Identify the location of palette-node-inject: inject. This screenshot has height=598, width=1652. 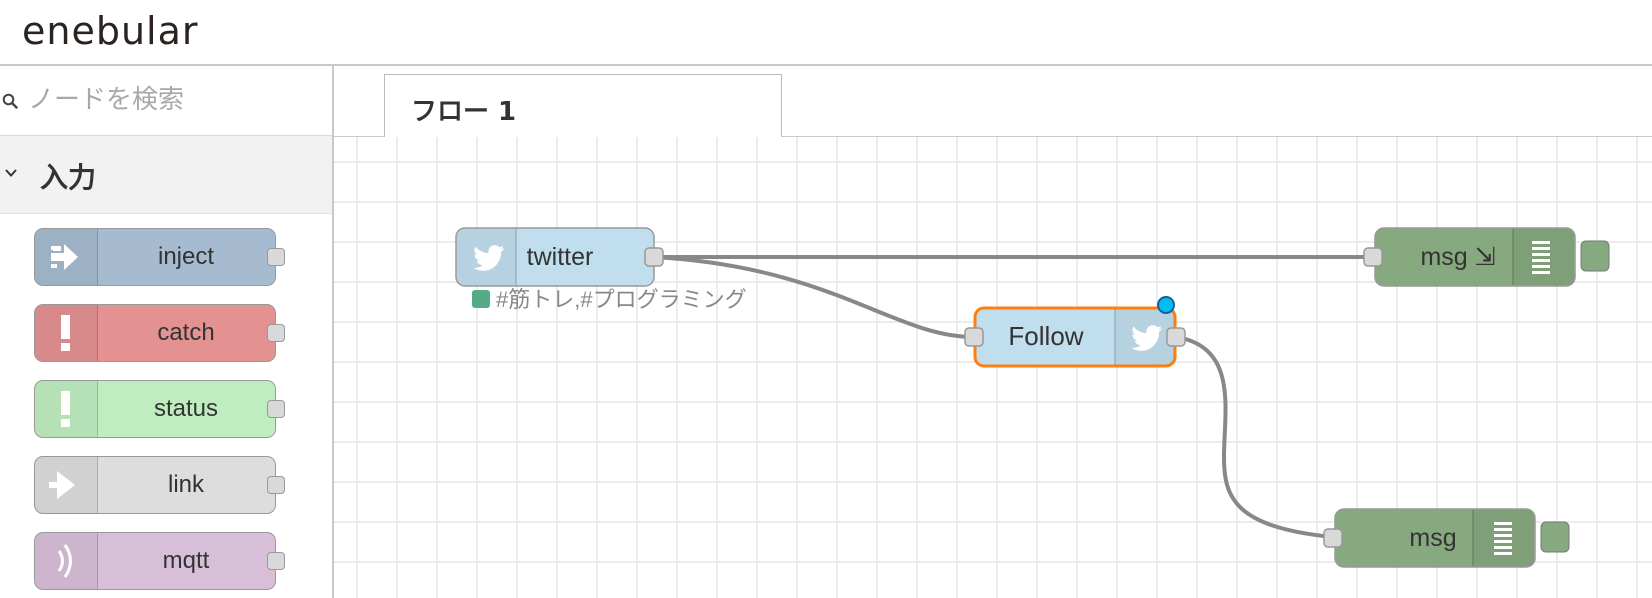
(159, 257).